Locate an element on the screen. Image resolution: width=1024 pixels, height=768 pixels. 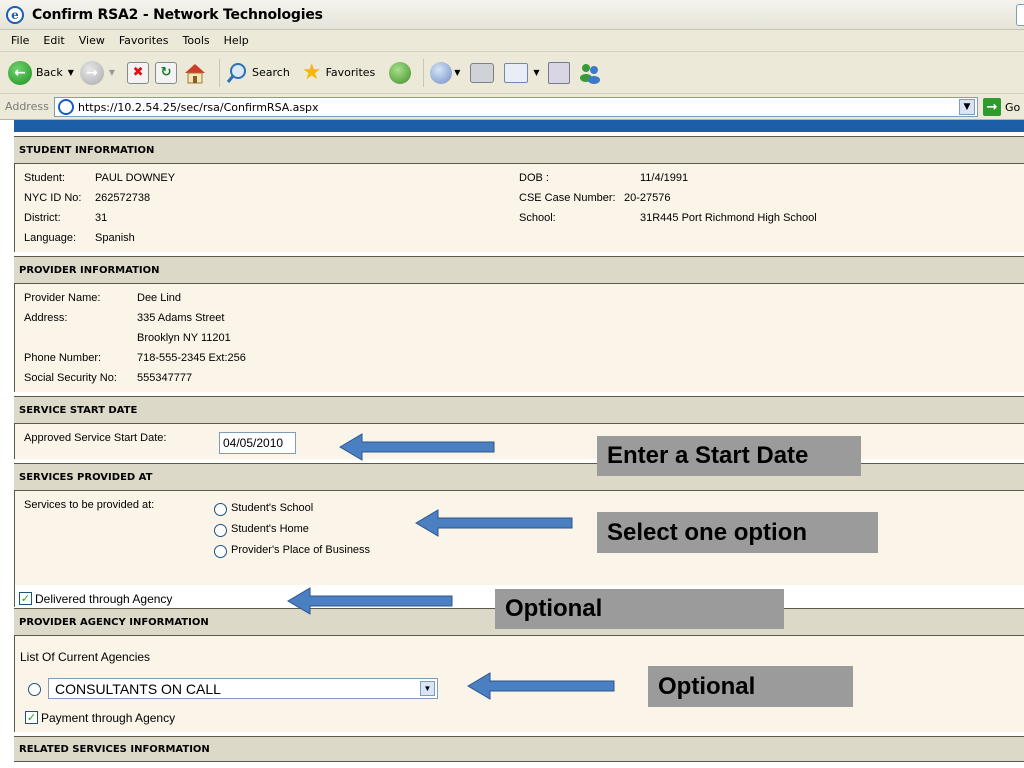
callout-select-one-option: Select one option is located at coordinates (737, 532).